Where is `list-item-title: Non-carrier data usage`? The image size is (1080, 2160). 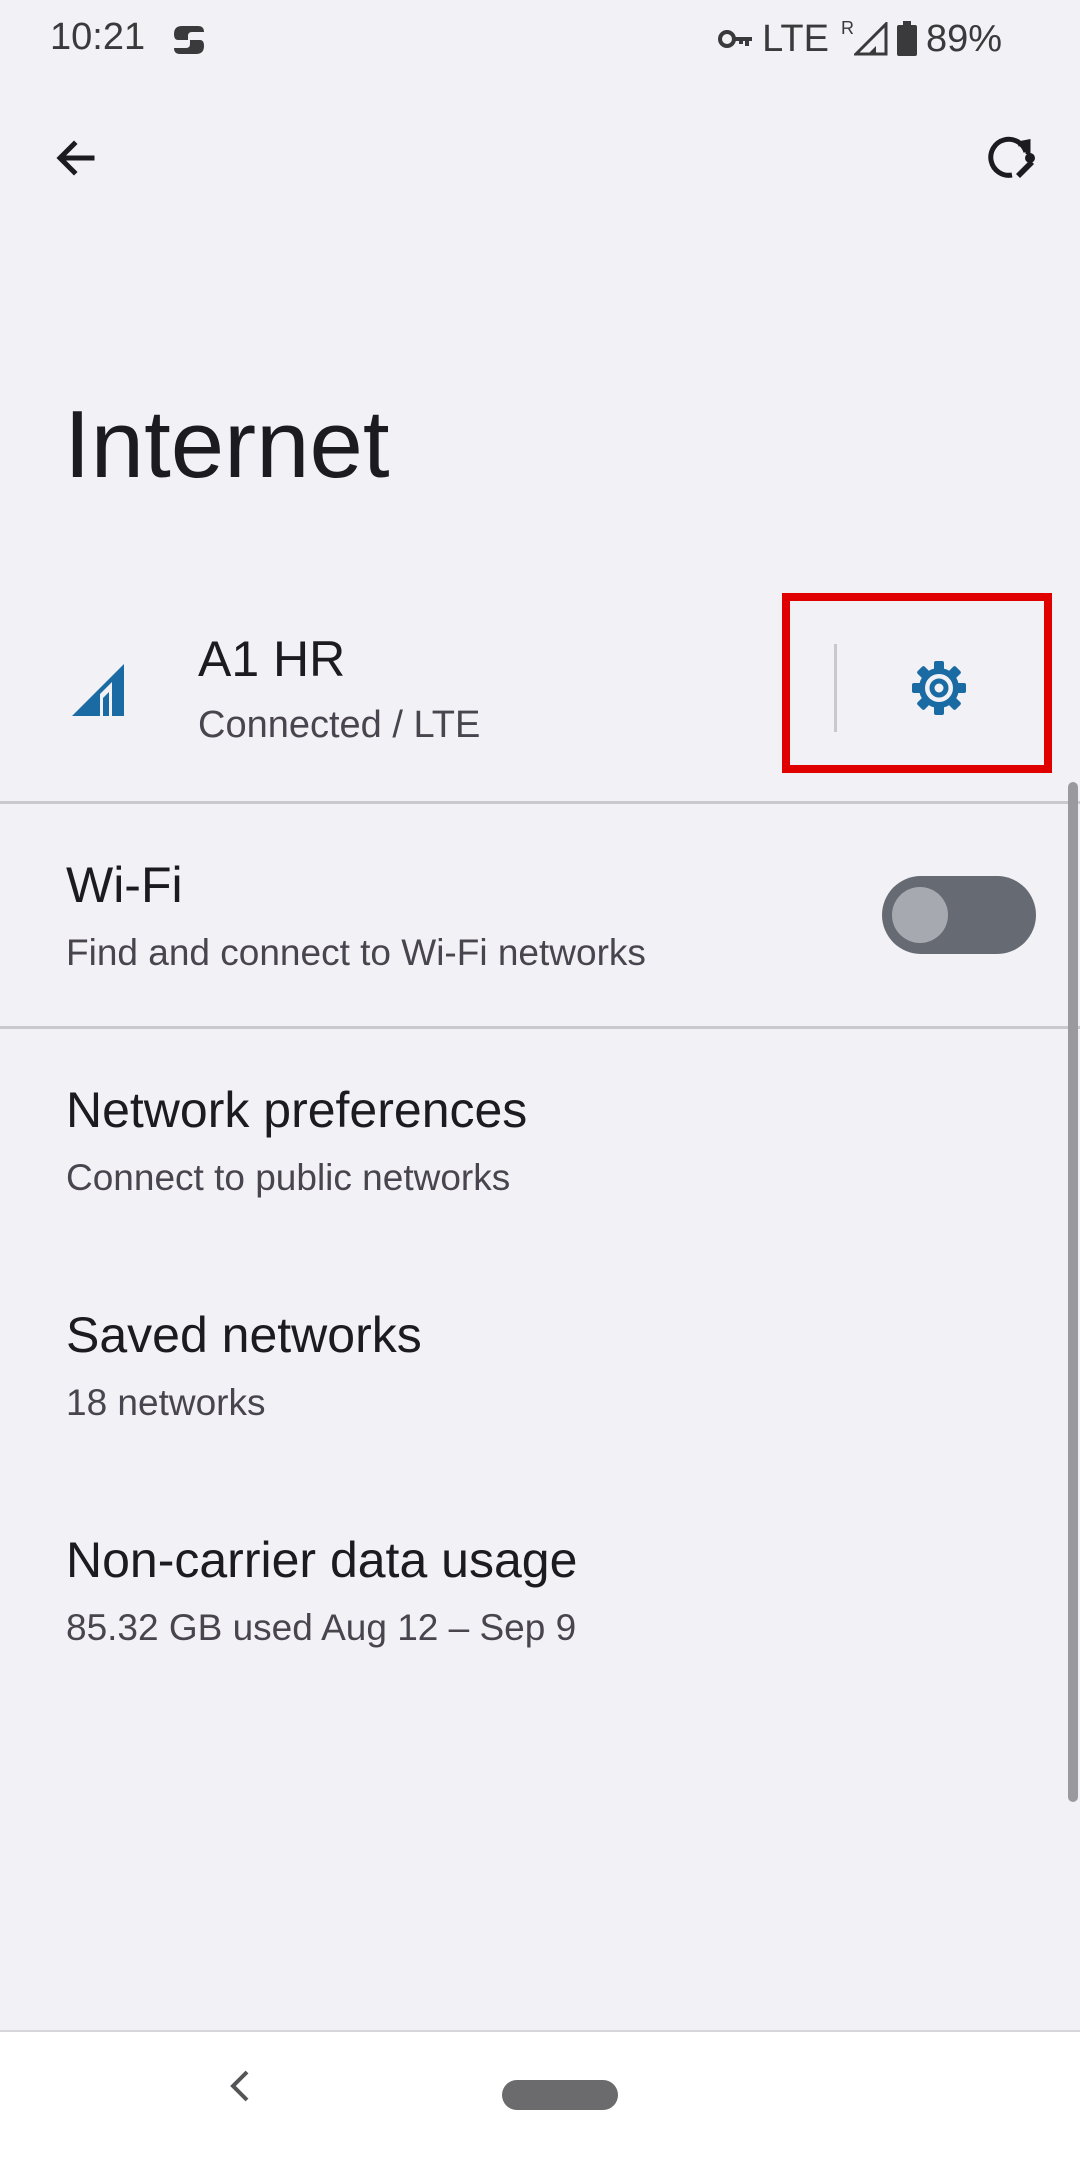 list-item-title: Non-carrier data usage is located at coordinates (322, 1560).